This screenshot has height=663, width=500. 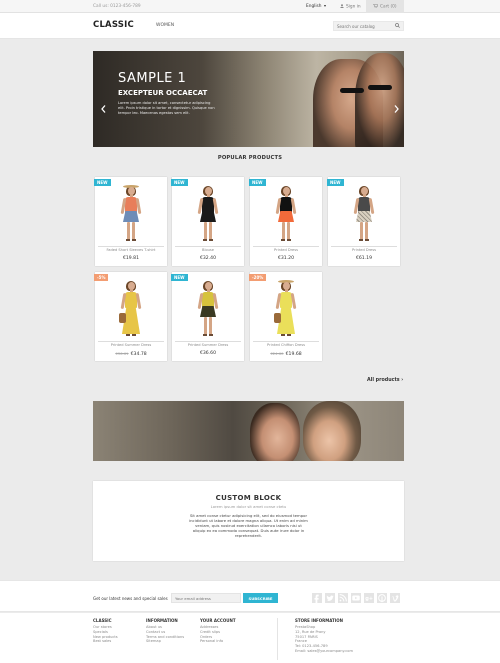 I want to click on product-card: -20% Printed Chiffon Dress €24.60 €19.68, so click(x=285, y=316).